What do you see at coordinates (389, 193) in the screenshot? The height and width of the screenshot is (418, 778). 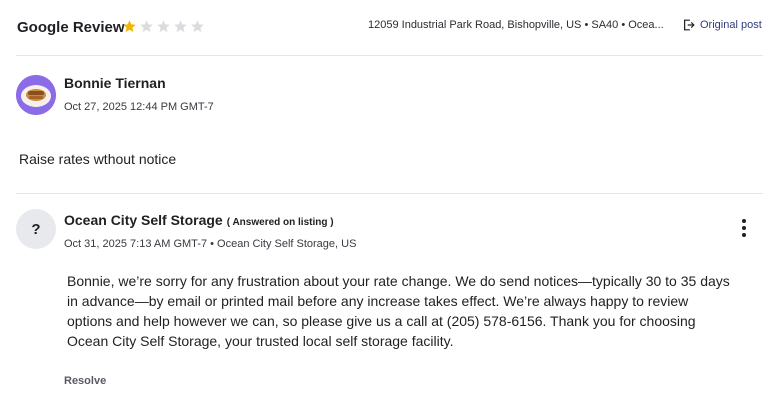 I see `section-divider` at bounding box center [389, 193].